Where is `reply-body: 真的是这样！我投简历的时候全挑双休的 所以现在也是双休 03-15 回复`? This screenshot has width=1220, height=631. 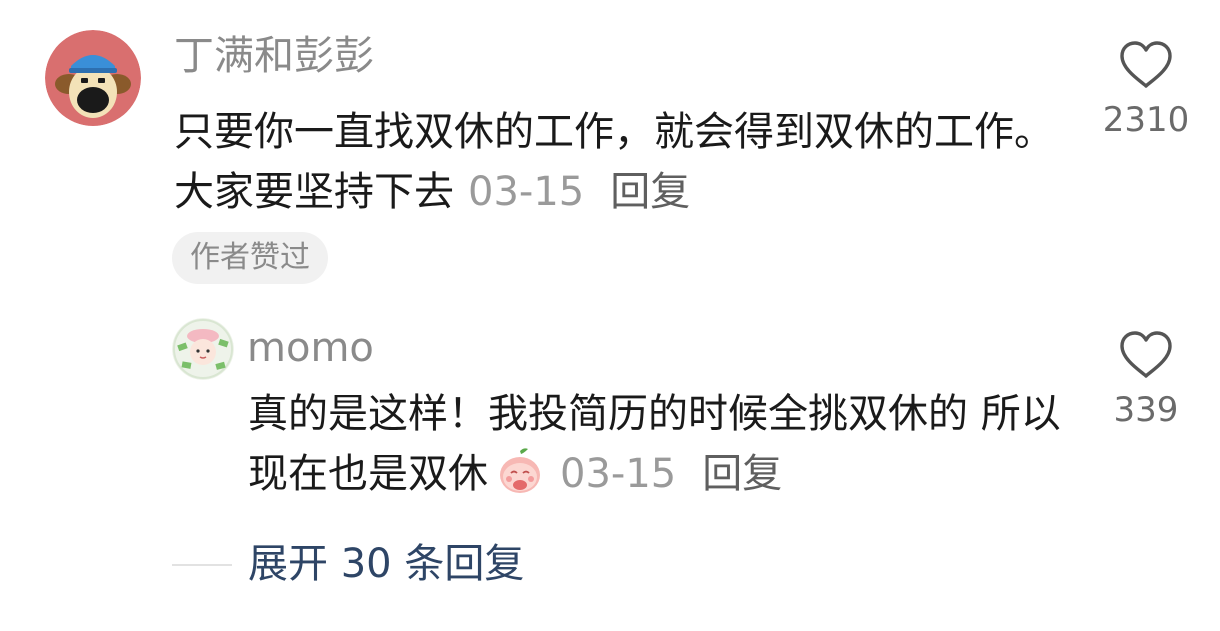
reply-body: 真的是这样！我投简历的时候全挑双休的 所以现在也是双休 03-15 回复 is located at coordinates (658, 444).